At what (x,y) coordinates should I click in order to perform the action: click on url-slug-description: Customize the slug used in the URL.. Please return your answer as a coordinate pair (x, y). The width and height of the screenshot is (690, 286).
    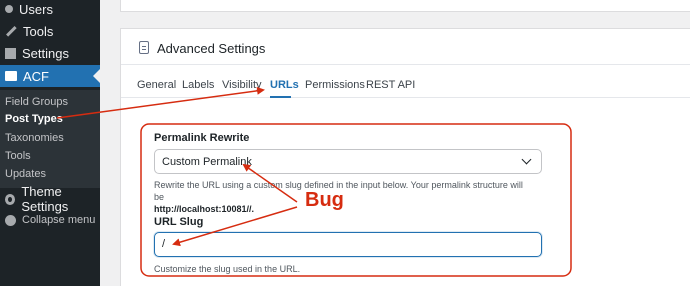
    Looking at the image, I should click on (227, 269).